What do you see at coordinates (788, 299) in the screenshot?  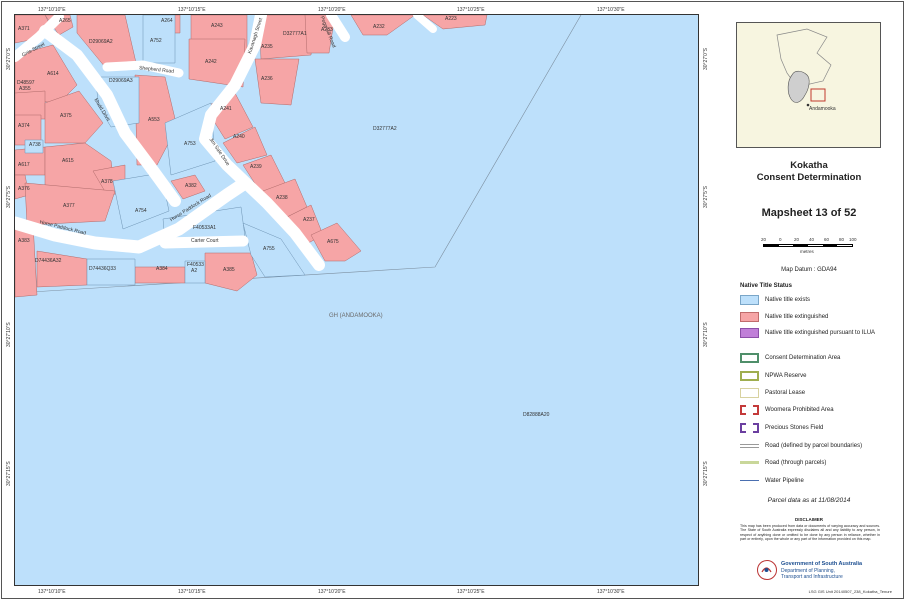 I see `legend-label: Native title exists` at bounding box center [788, 299].